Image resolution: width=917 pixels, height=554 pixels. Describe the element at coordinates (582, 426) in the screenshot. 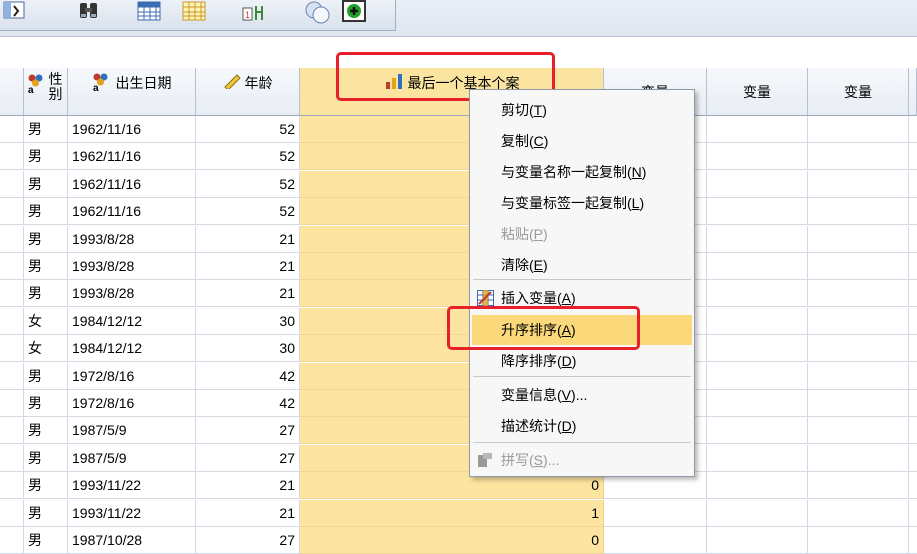

I see `menu-item-11: 描述统计(D)` at that location.